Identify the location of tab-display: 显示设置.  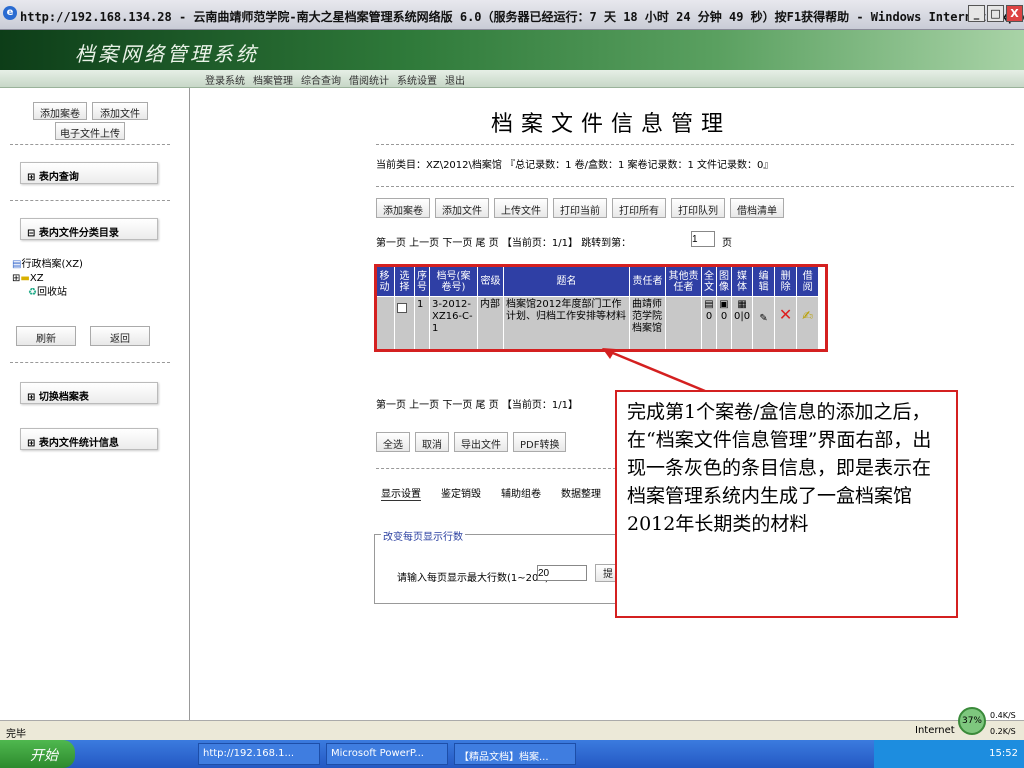
(401, 493).